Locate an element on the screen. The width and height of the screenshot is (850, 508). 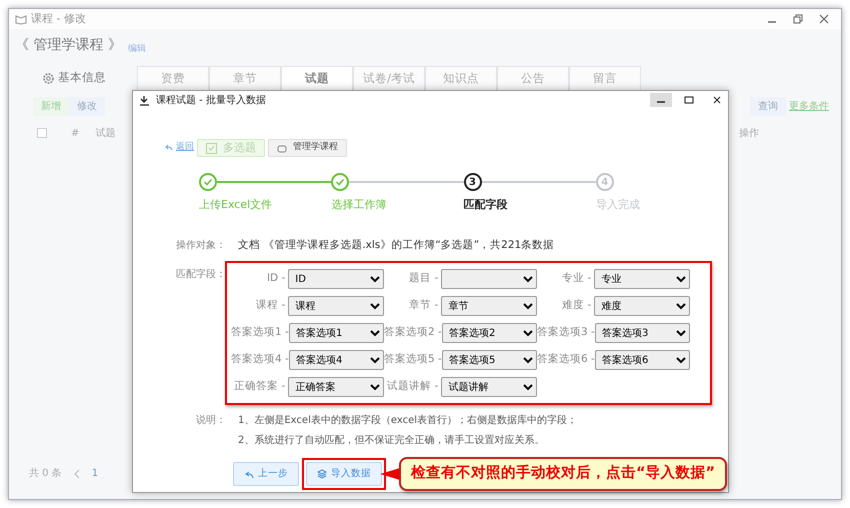
checkbox-icon is located at coordinates (211, 148).